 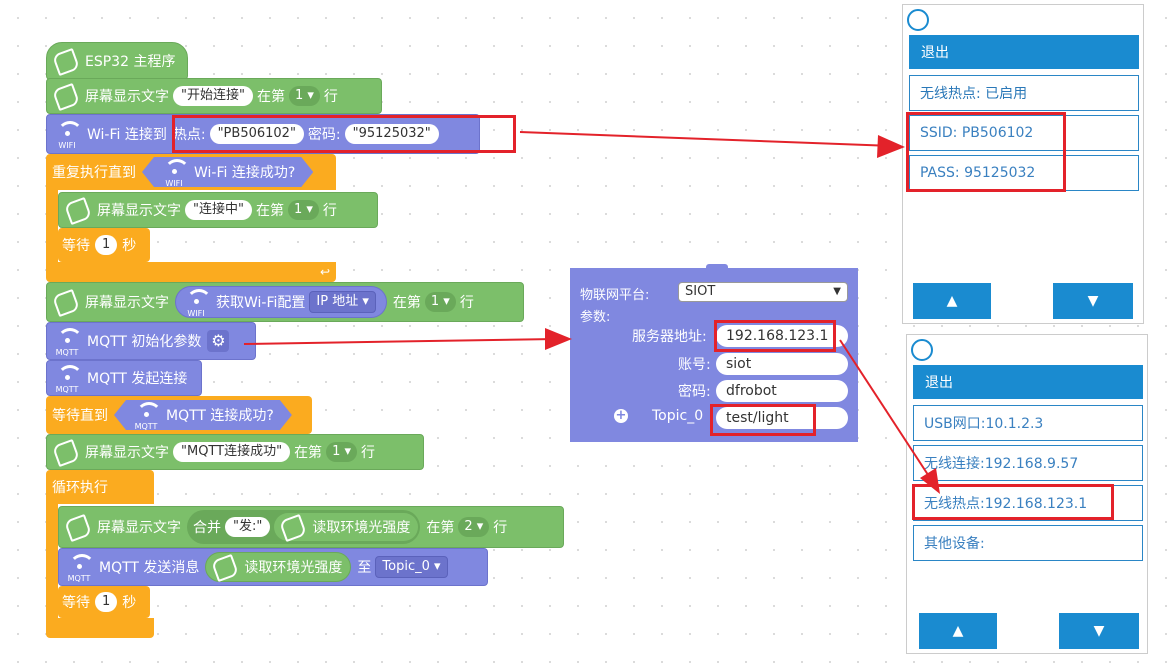 I want to click on topic-value: Topic_0, so click(x=406, y=566).